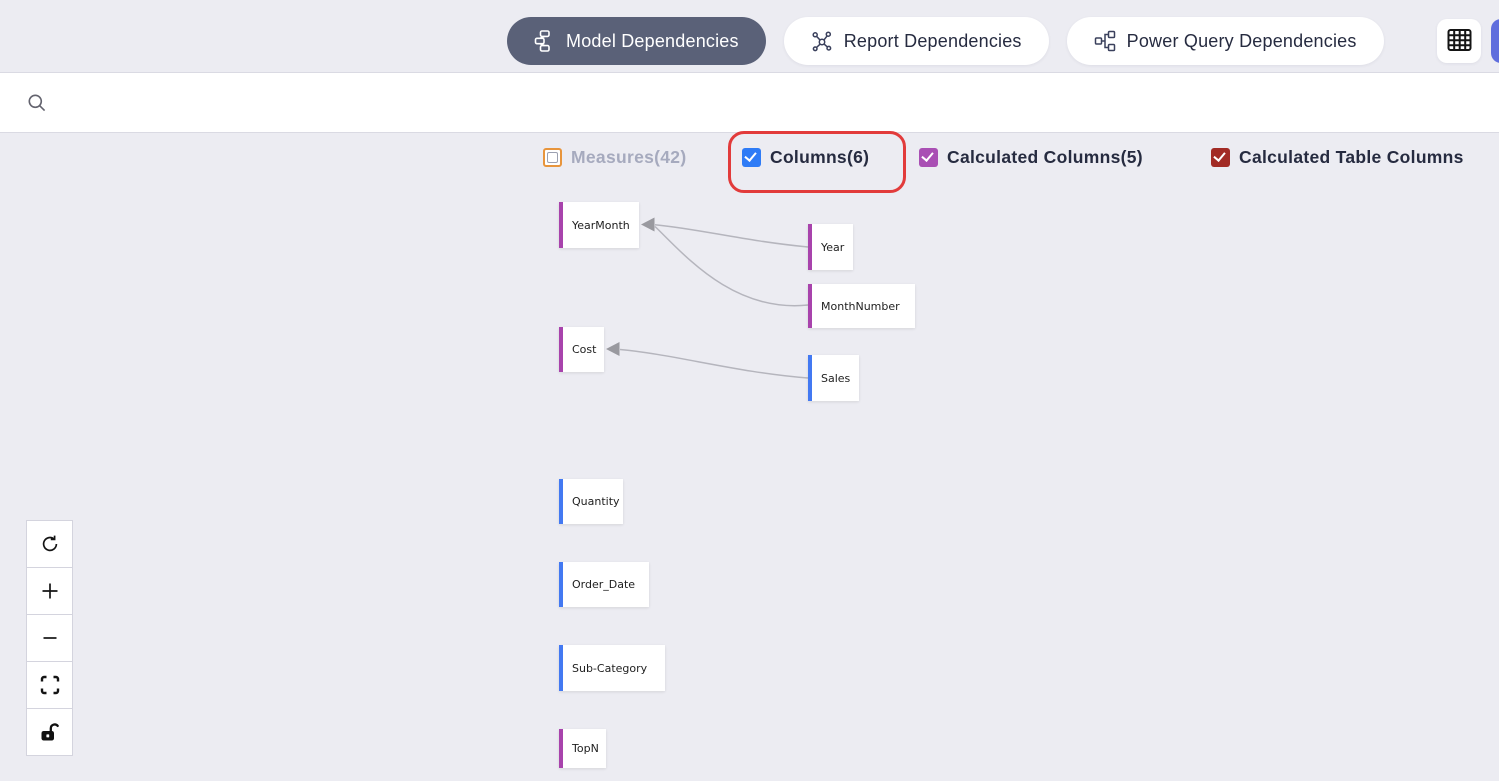 This screenshot has height=781, width=1499. I want to click on tab-report-dependencies: Report Dependencies, so click(916, 41).